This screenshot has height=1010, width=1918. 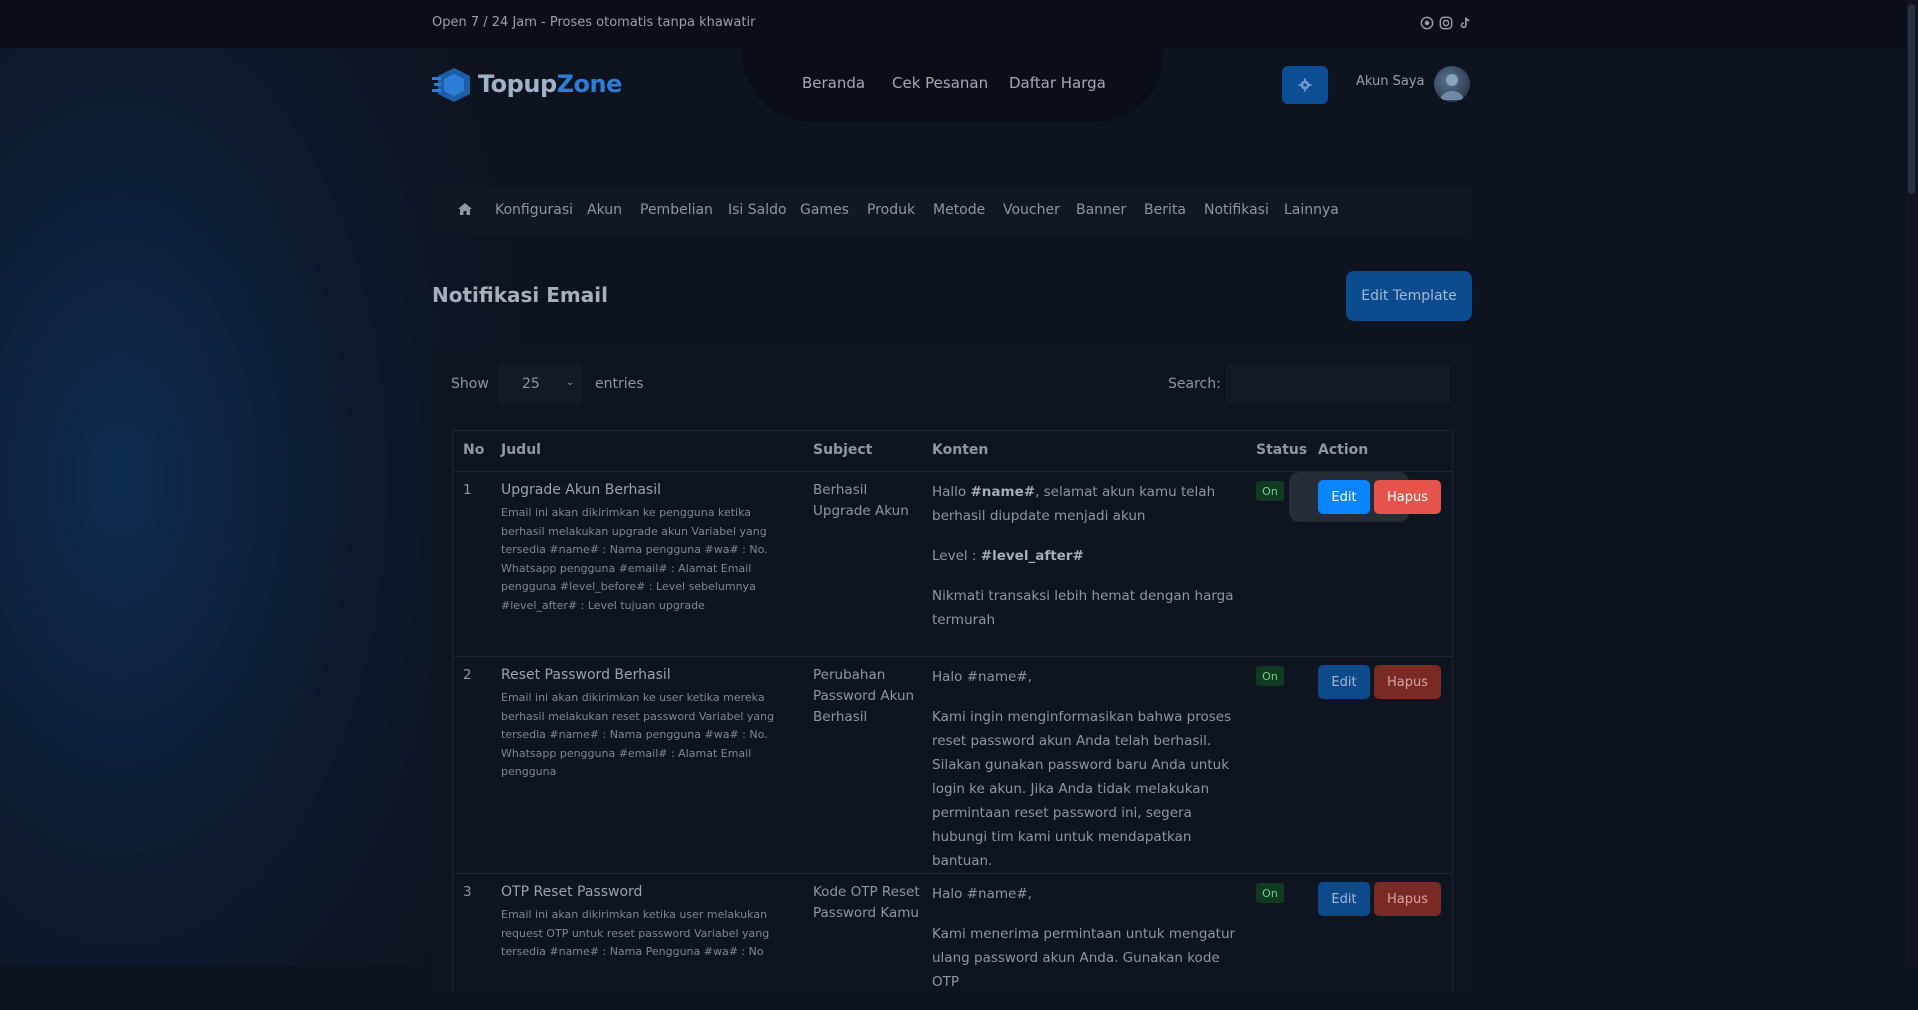 I want to click on menu-notifikasi: Notifikasi, so click(x=1236, y=210).